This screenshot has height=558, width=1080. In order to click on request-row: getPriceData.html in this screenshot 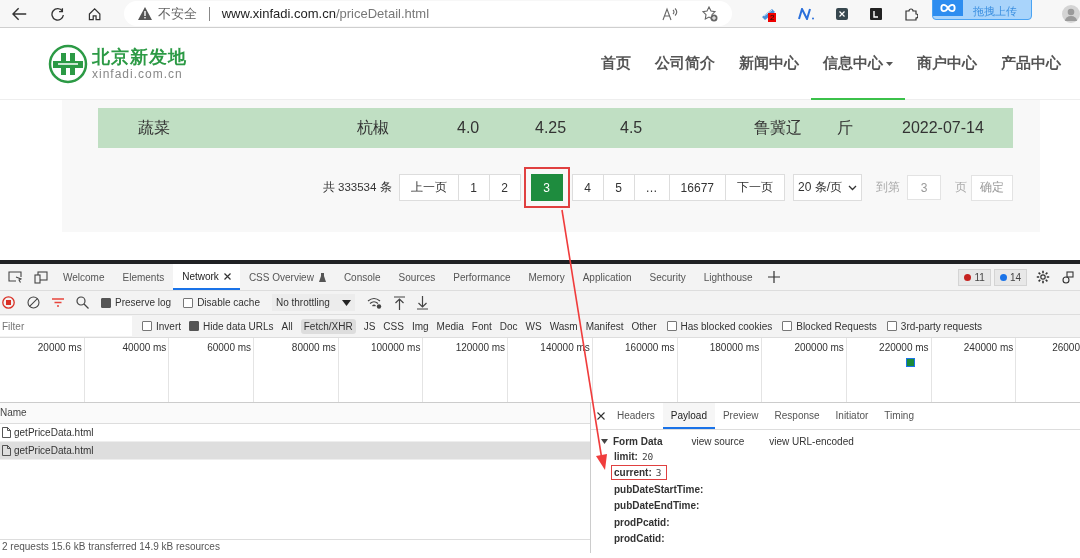, I will do `click(295, 451)`.